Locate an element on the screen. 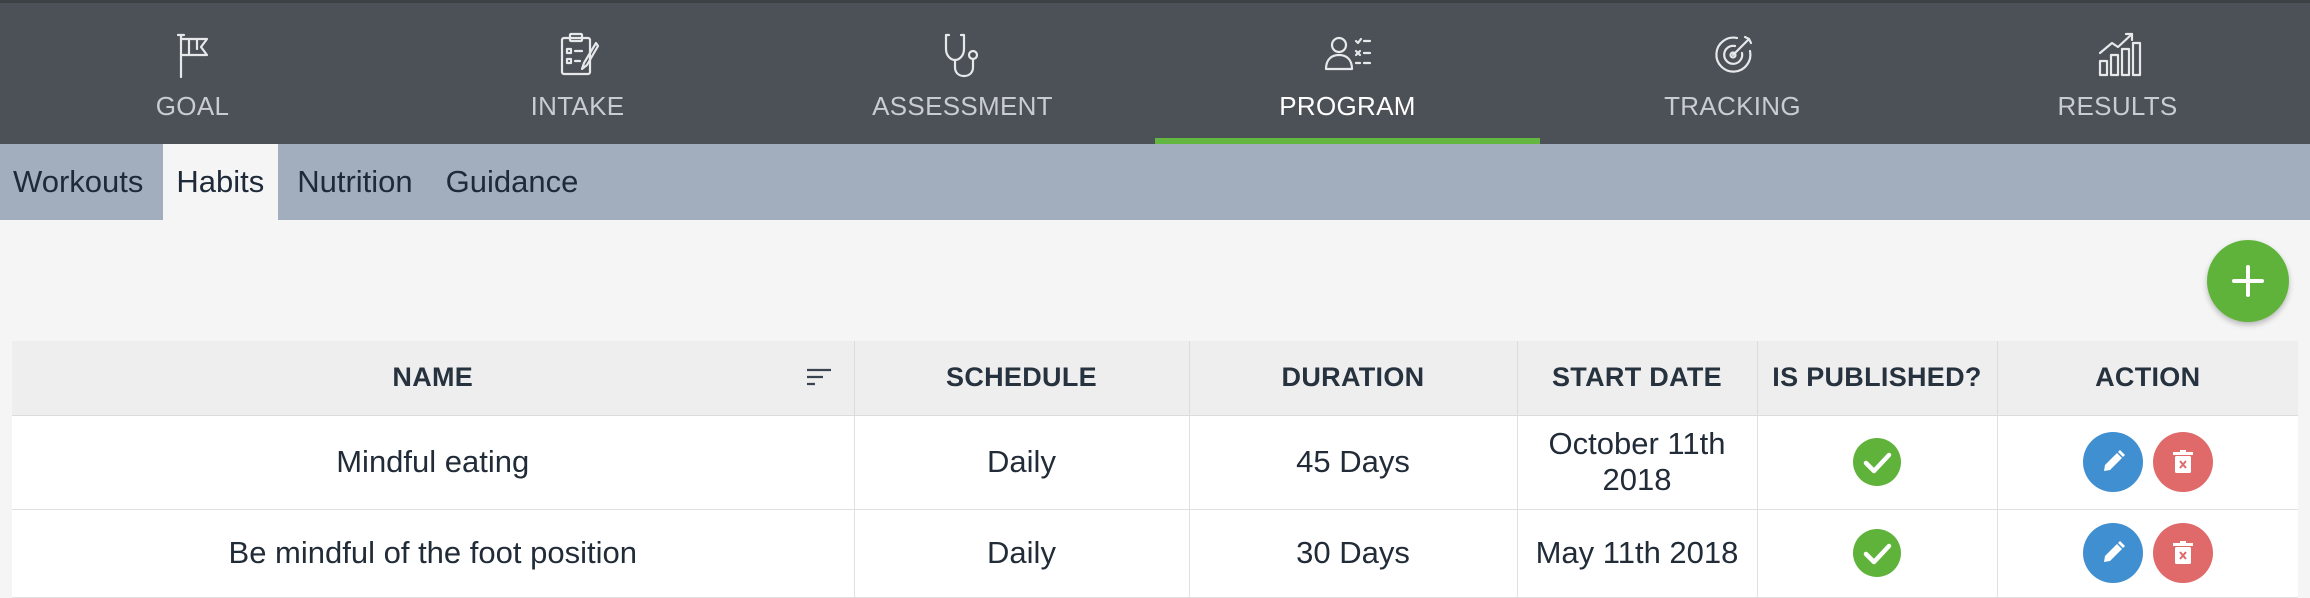 The width and height of the screenshot is (2310, 598). nav-label: RESULTS is located at coordinates (2117, 106).